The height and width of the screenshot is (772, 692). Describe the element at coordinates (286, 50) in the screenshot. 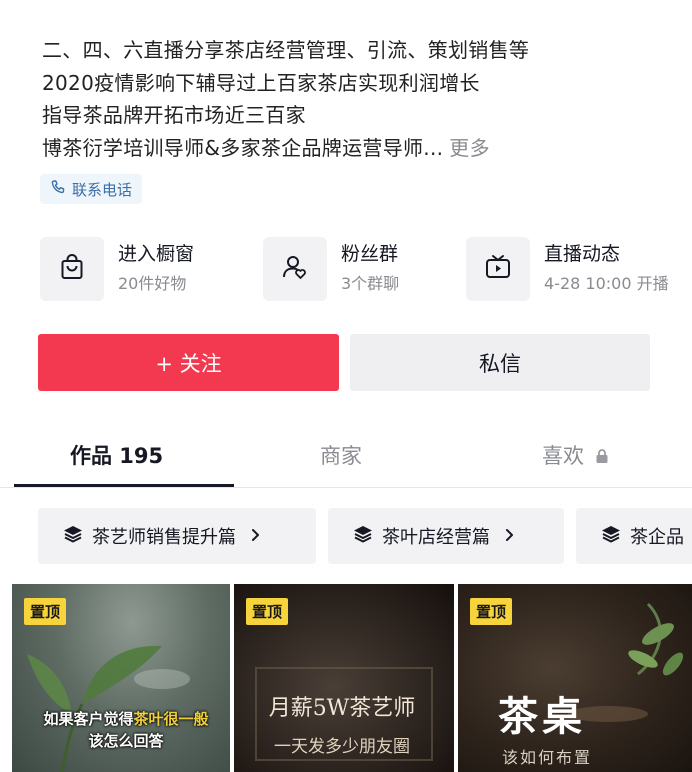

I see `bio-line: 二、四、六直播分享茶店经营管理、引流、策划销售等` at that location.